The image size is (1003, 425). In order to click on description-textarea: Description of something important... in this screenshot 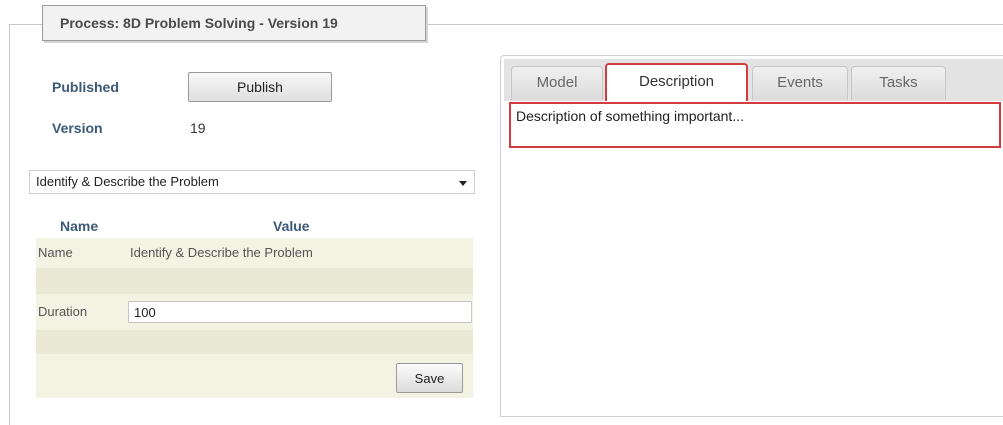, I will do `click(755, 125)`.